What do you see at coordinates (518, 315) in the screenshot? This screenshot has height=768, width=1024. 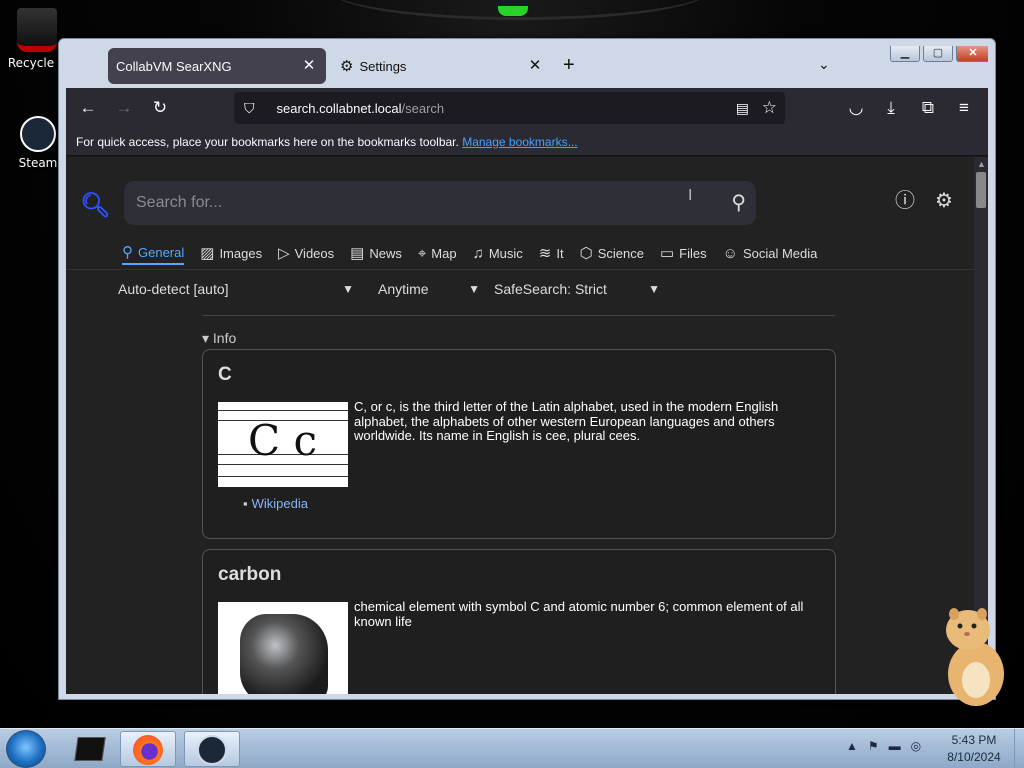 I see `filter-divider` at bounding box center [518, 315].